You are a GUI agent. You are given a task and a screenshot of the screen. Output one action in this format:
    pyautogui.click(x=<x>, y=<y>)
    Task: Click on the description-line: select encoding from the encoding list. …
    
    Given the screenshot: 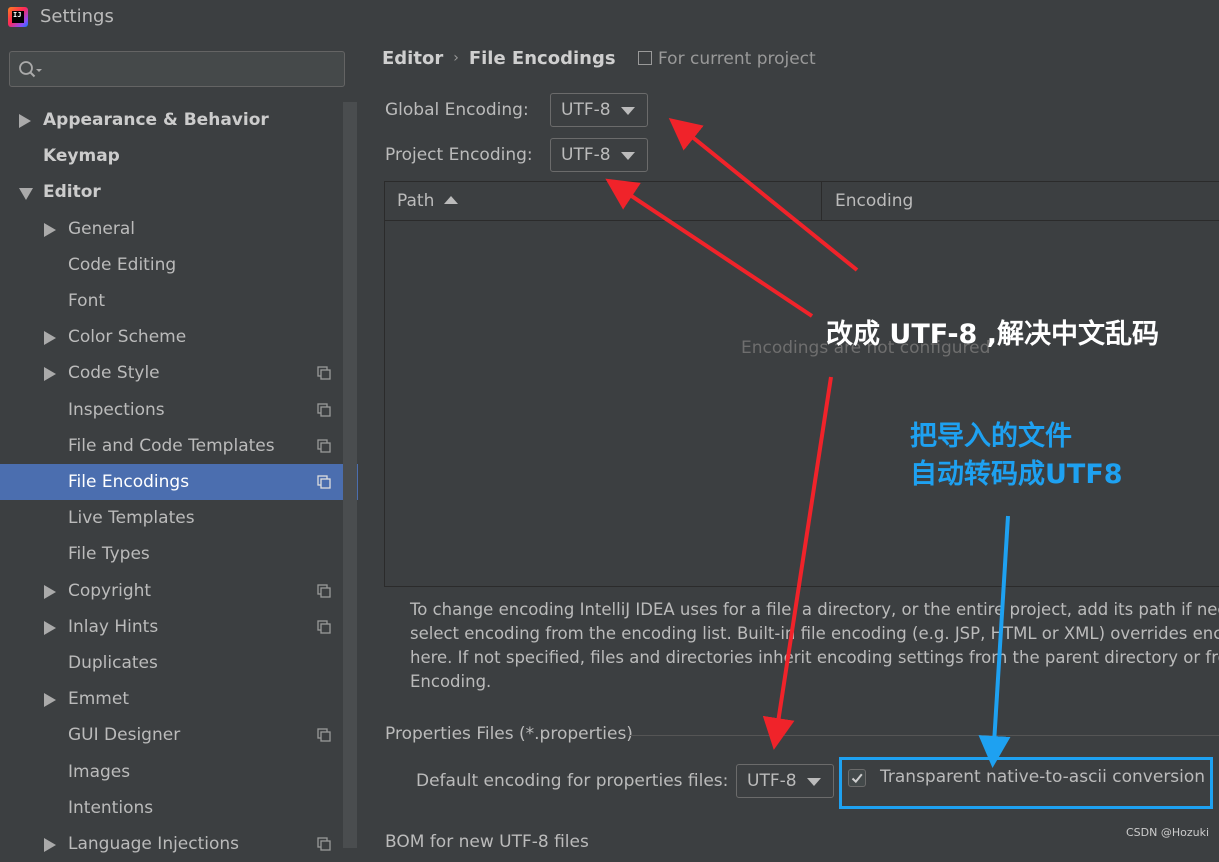 What is the action you would take?
    pyautogui.click(x=814, y=633)
    